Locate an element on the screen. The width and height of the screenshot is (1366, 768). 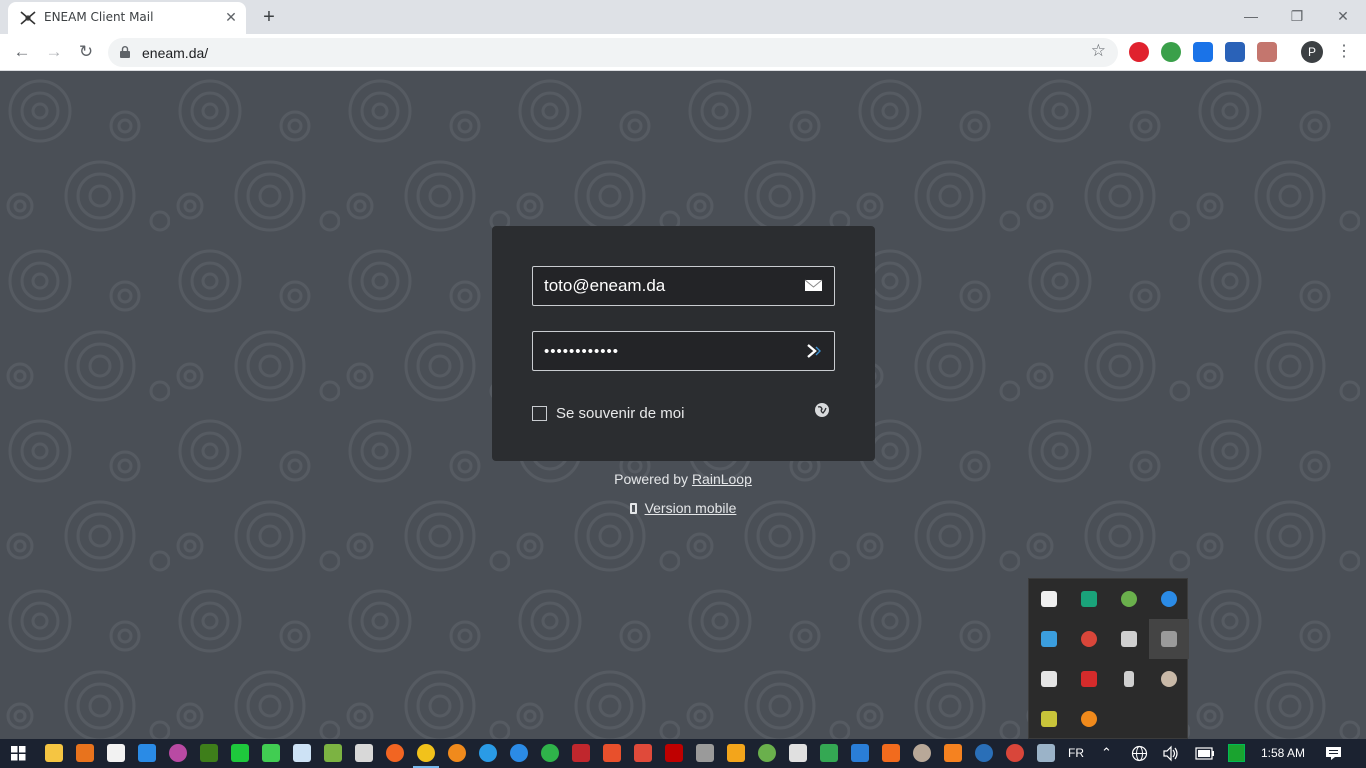
google-drive-icon is located at coordinates (829, 753).